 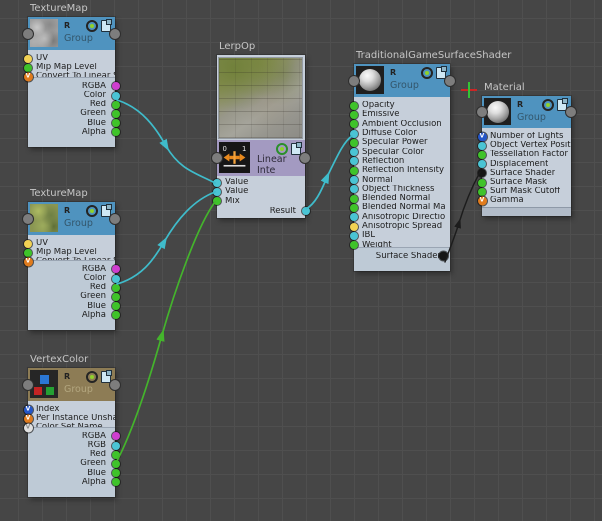 What do you see at coordinates (261, 136) in the screenshot?
I see `node-lerp-op: 0 1 Linear Inte Value Value Mix Result` at bounding box center [261, 136].